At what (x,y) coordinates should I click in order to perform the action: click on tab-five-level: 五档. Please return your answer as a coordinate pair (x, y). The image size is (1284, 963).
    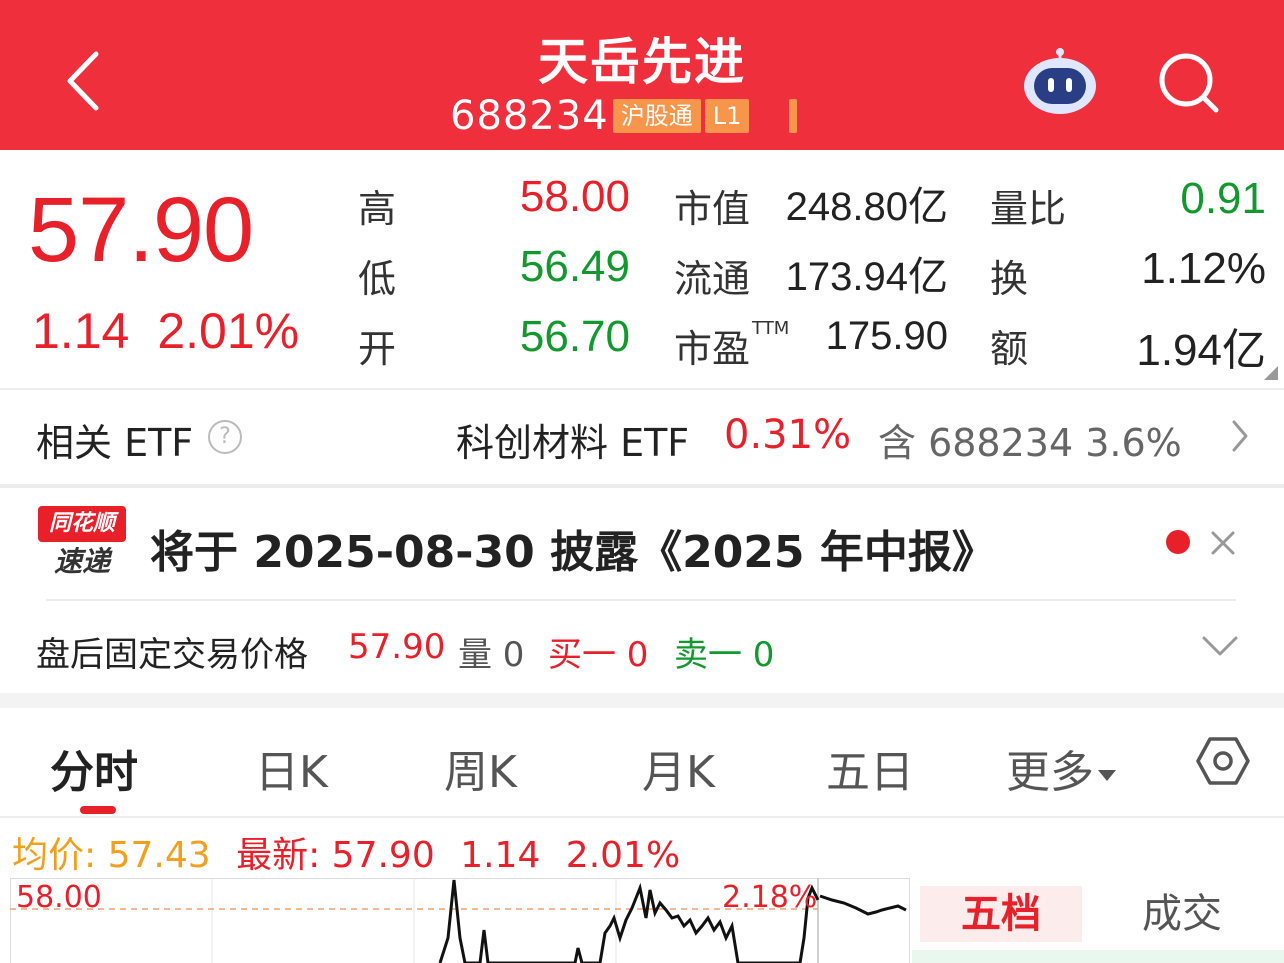
    Looking at the image, I should click on (1001, 914).